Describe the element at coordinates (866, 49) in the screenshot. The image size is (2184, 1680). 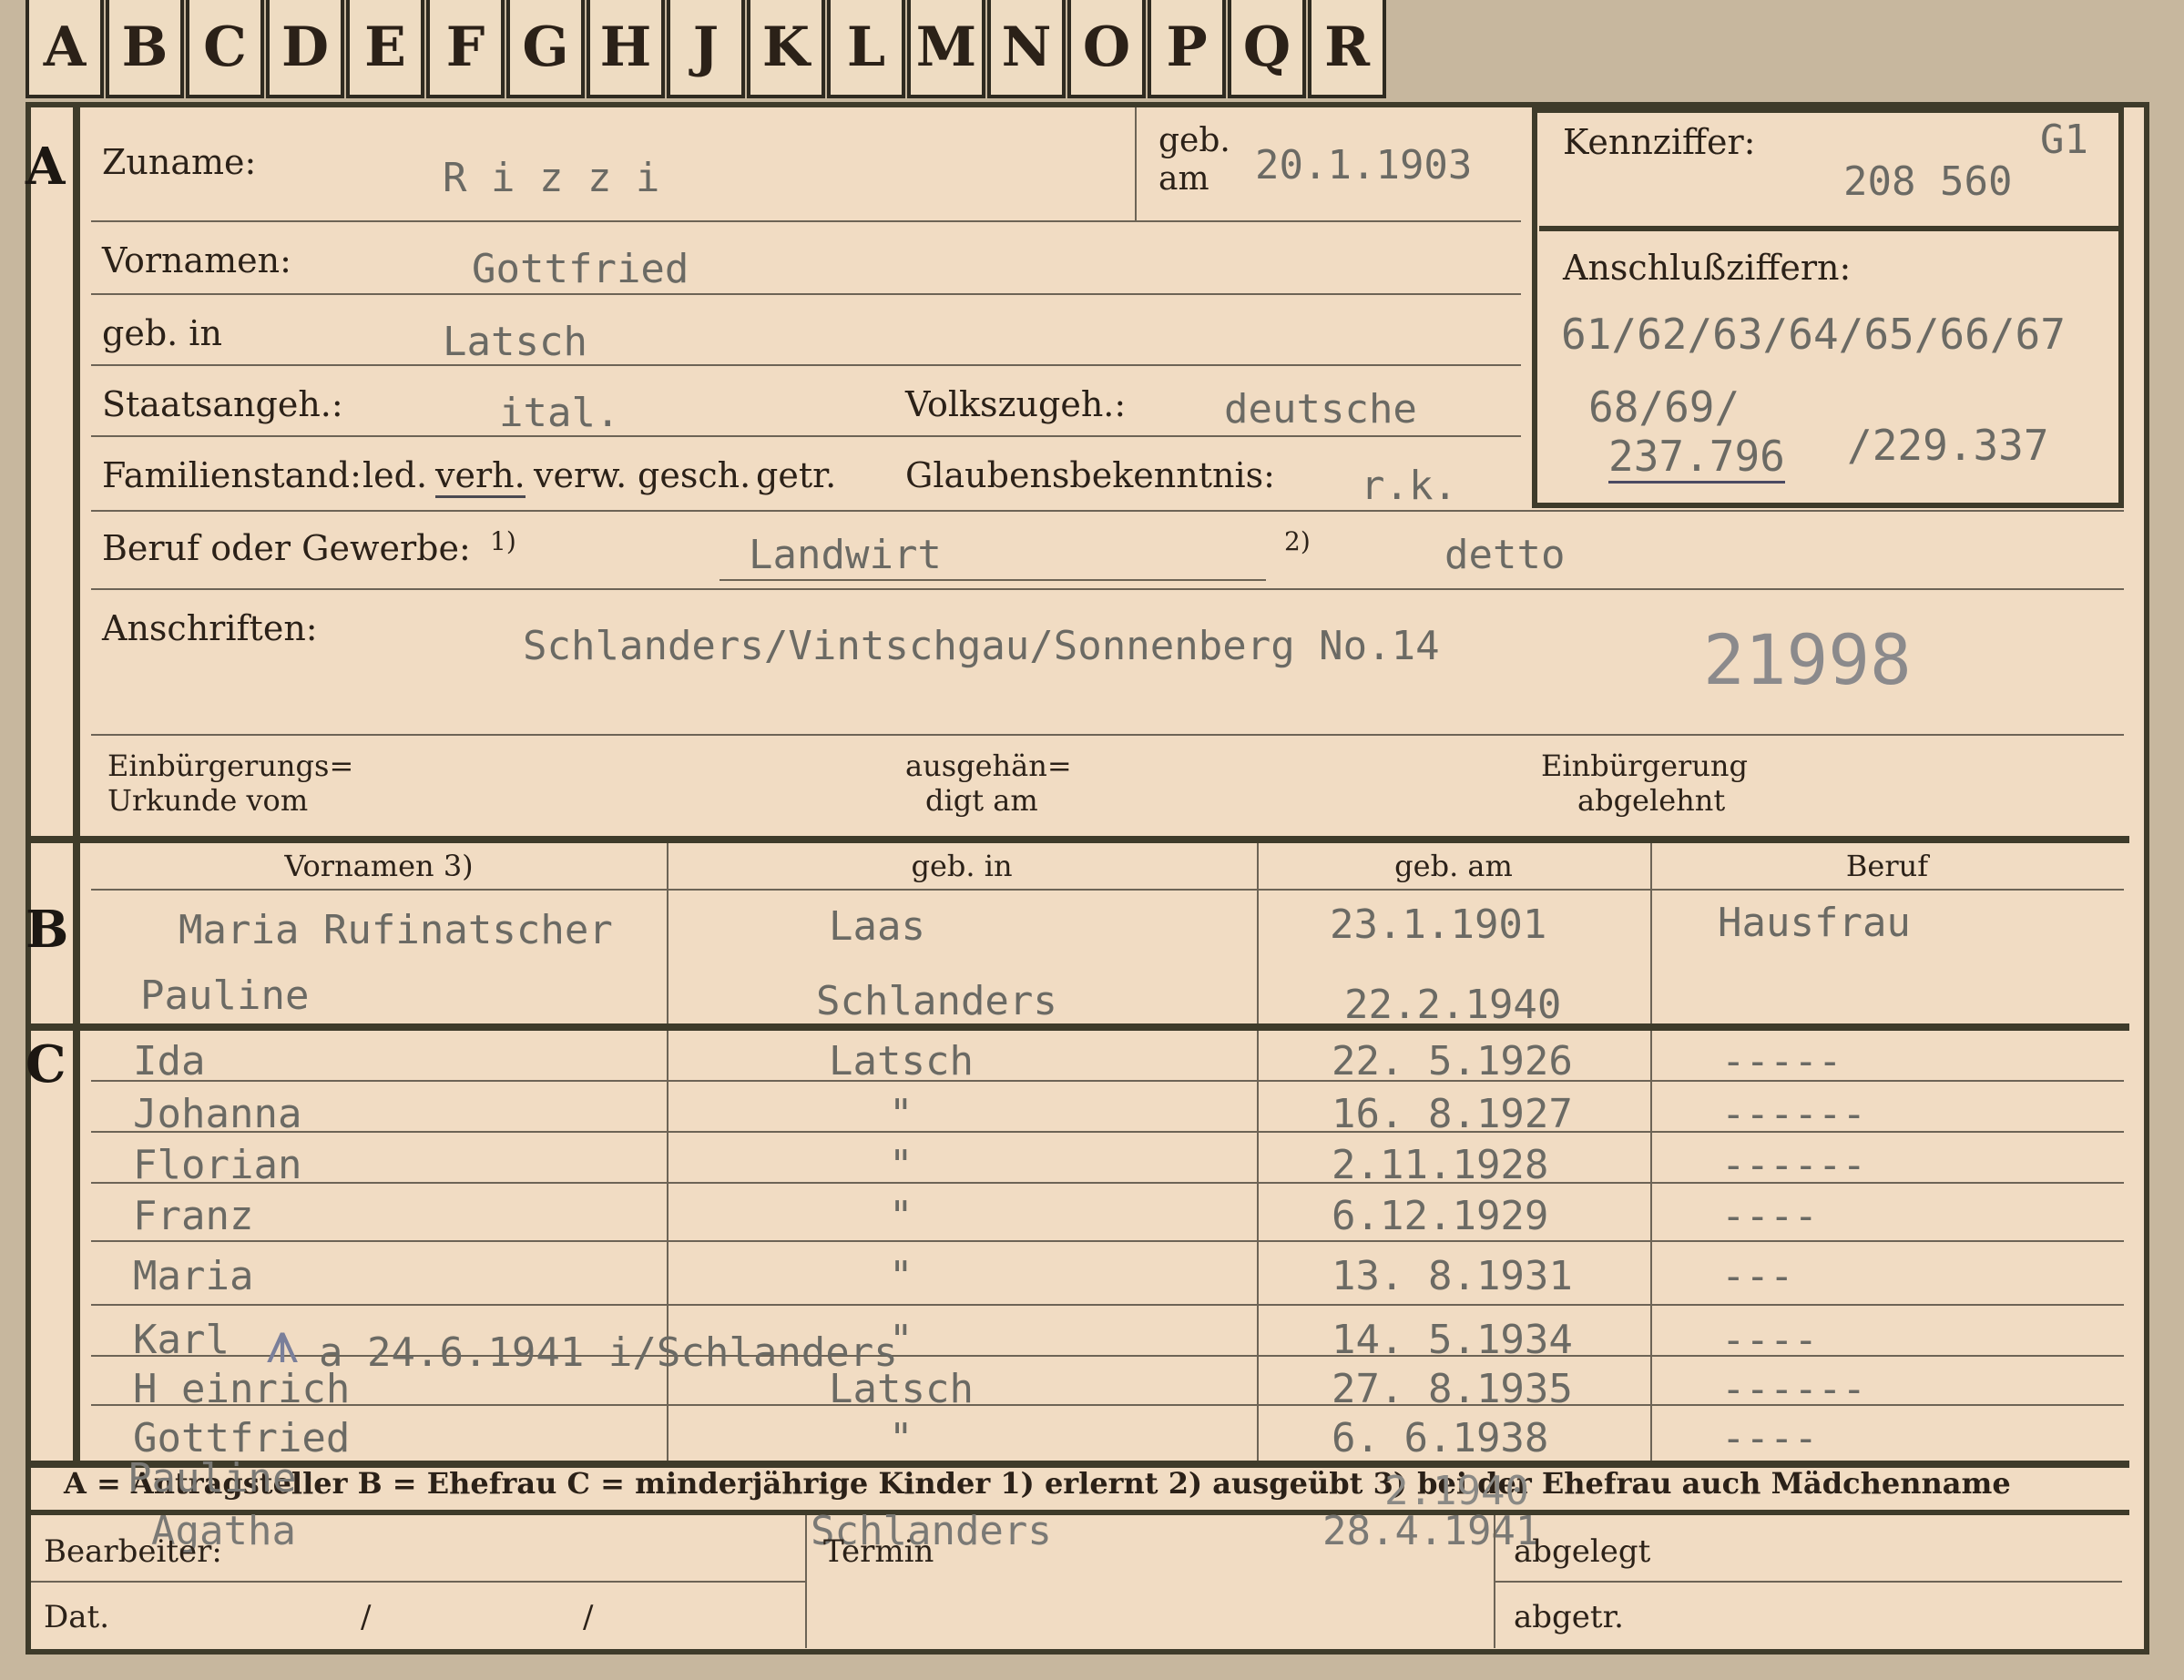
I see `index-tab-l: L` at that location.